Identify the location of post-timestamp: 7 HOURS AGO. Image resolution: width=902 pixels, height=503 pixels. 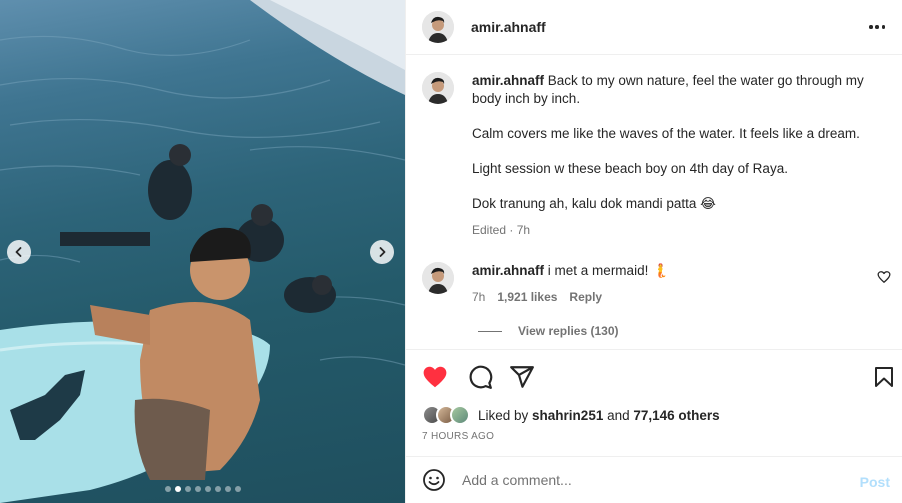
(458, 436).